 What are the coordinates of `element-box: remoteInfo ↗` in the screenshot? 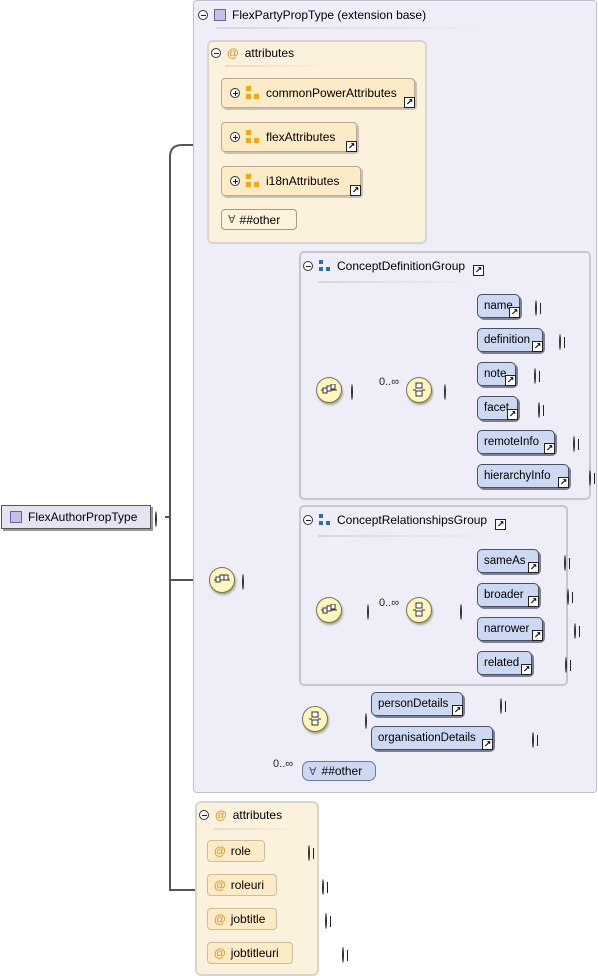 It's located at (516, 442).